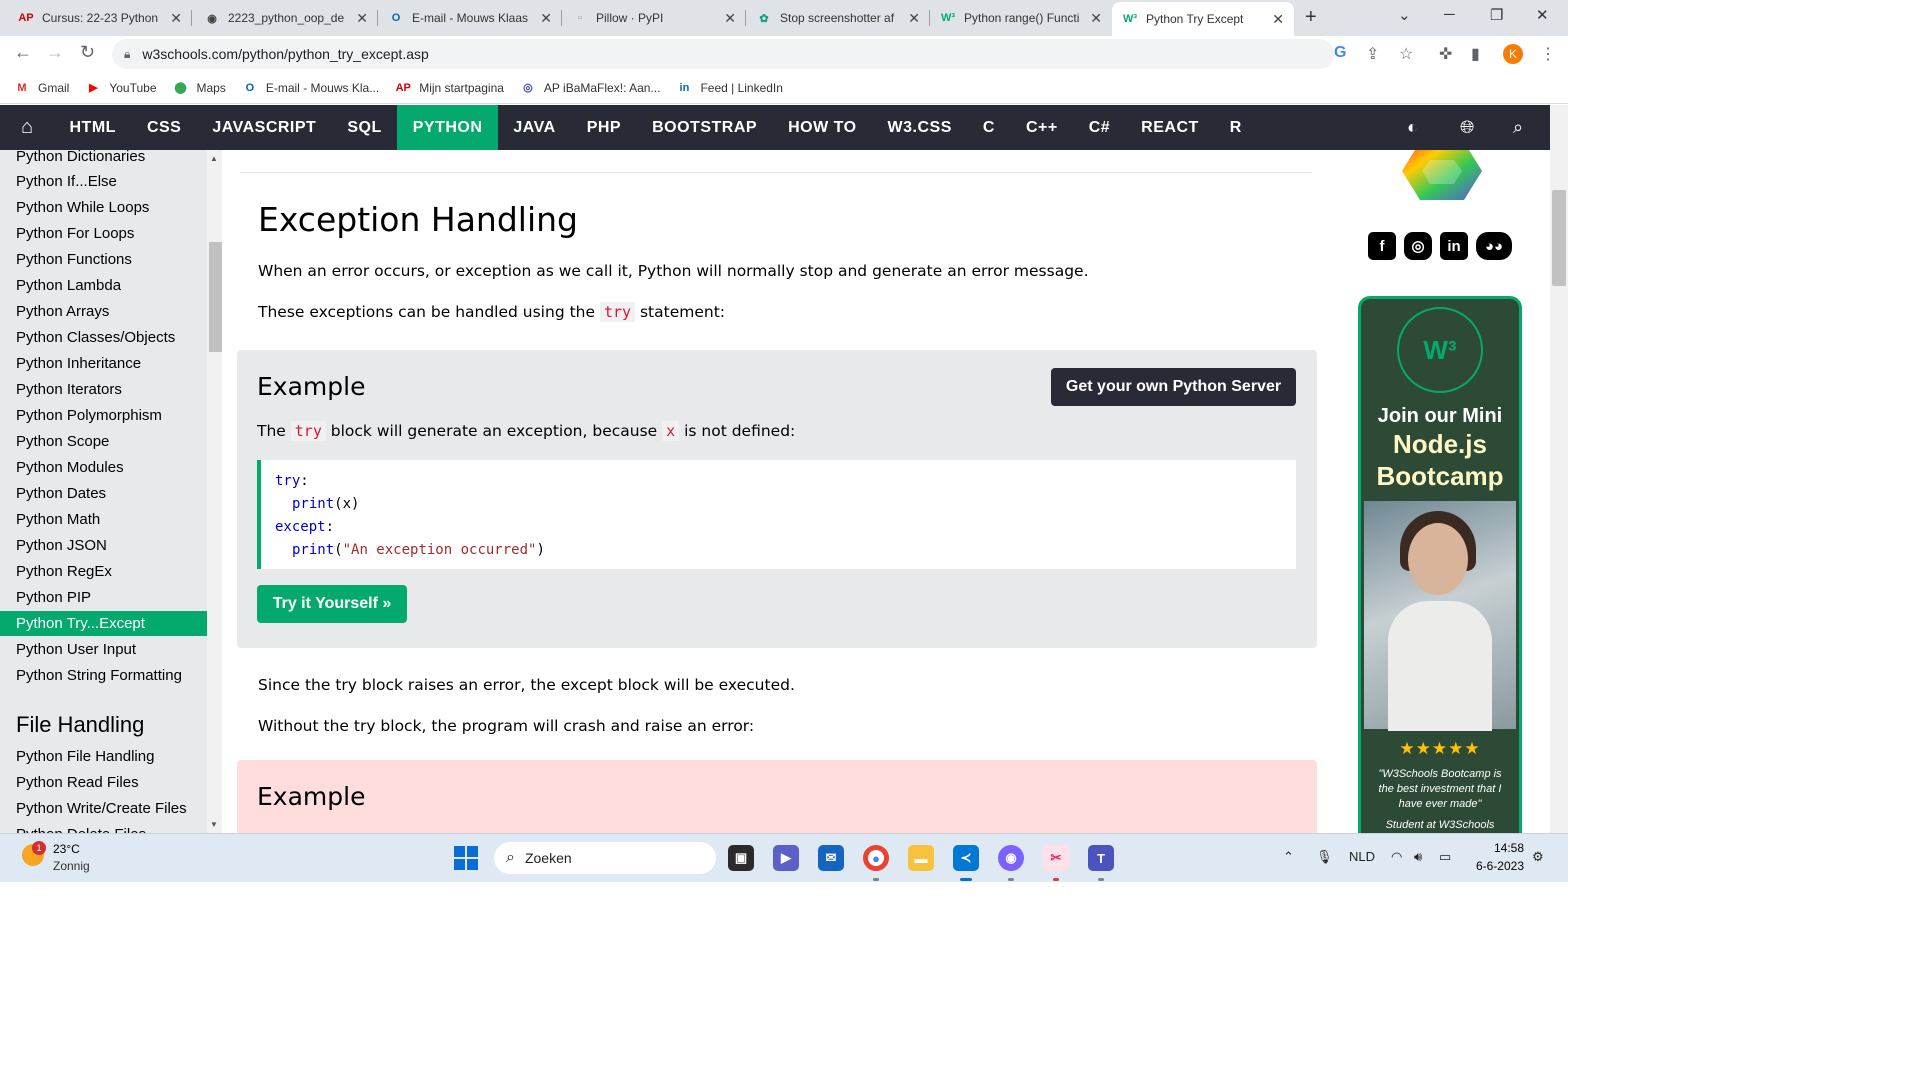 Image resolution: width=1920 pixels, height=1080 pixels. Describe the element at coordinates (1011, 858) in the screenshot. I see `messenger-icon: ◉` at that location.